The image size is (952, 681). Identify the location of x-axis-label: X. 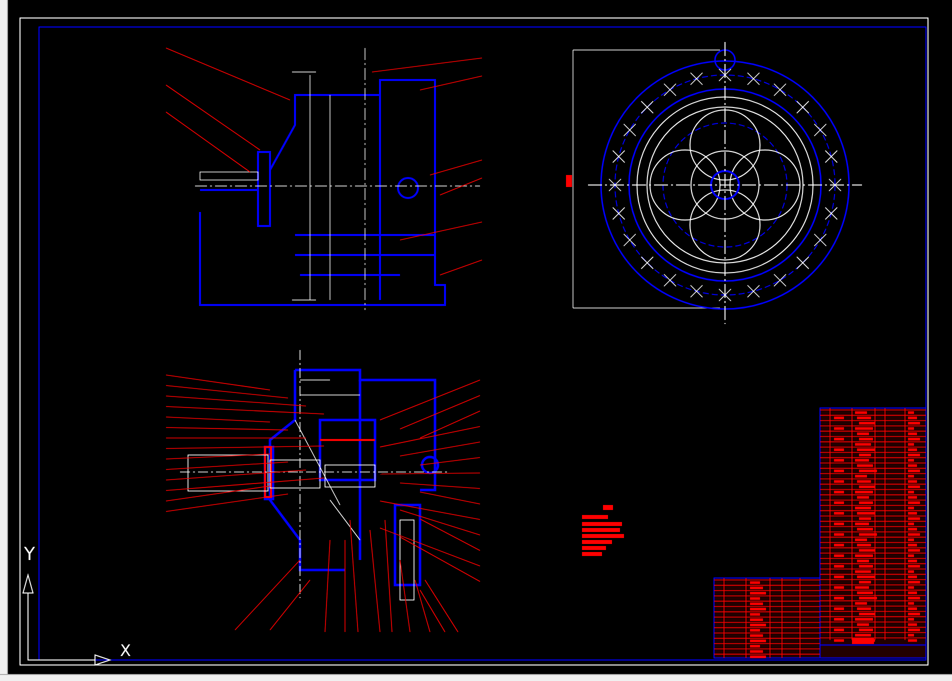
(125, 650).